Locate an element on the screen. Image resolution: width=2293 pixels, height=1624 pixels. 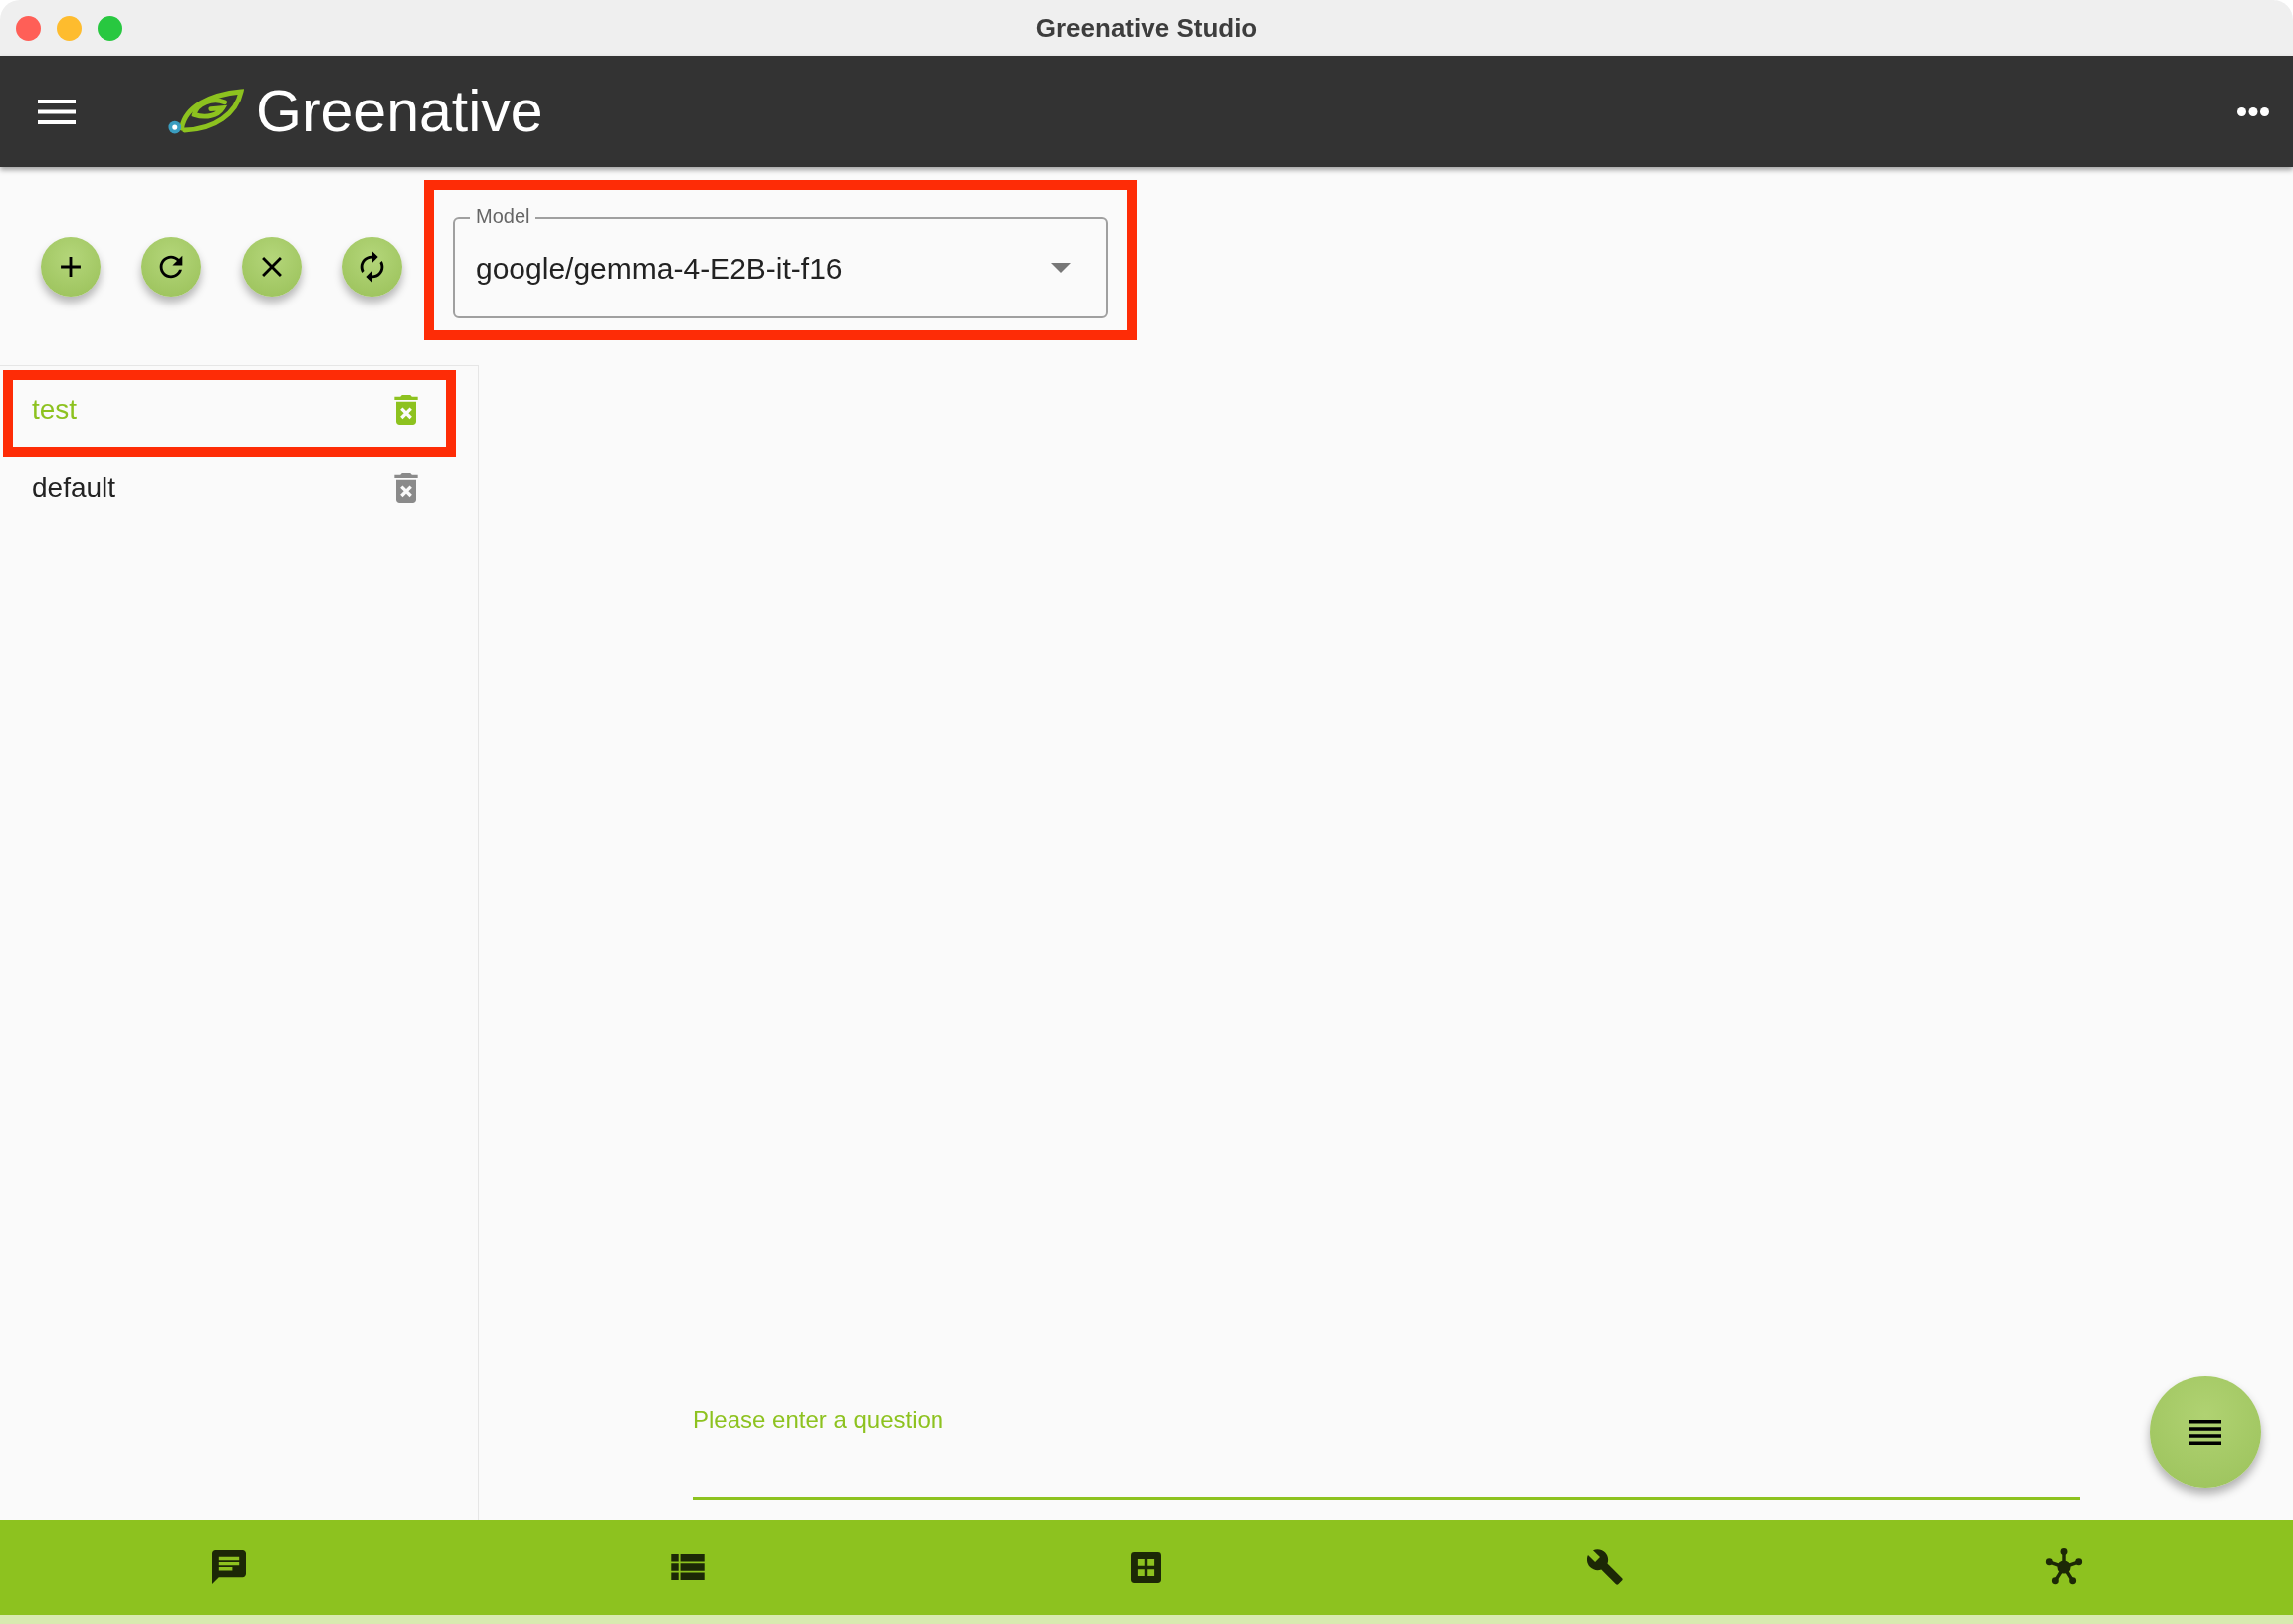
list-fab-button is located at coordinates (2205, 1432).